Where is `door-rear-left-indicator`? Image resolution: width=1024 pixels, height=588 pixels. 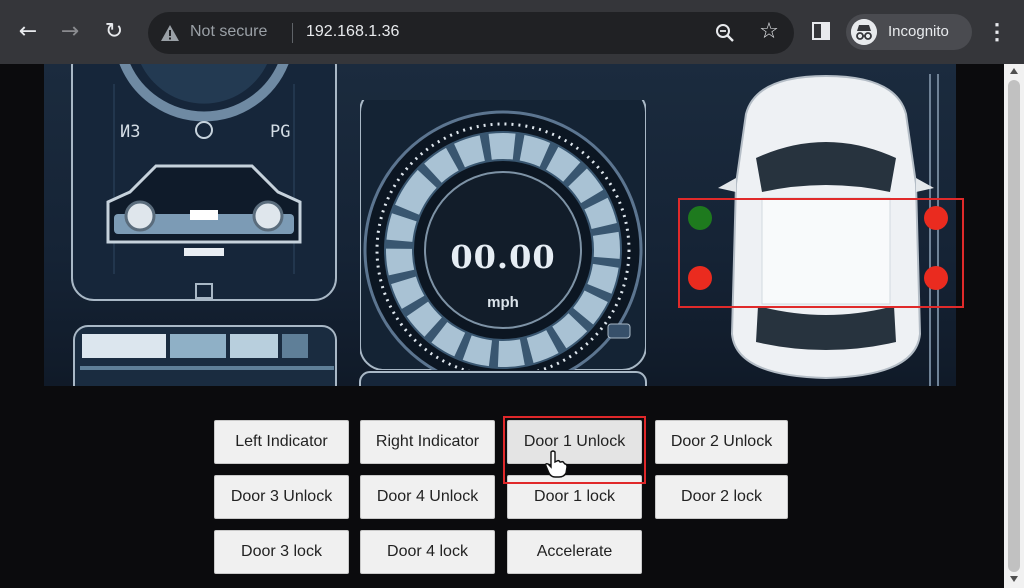
door-rear-left-indicator is located at coordinates (700, 278).